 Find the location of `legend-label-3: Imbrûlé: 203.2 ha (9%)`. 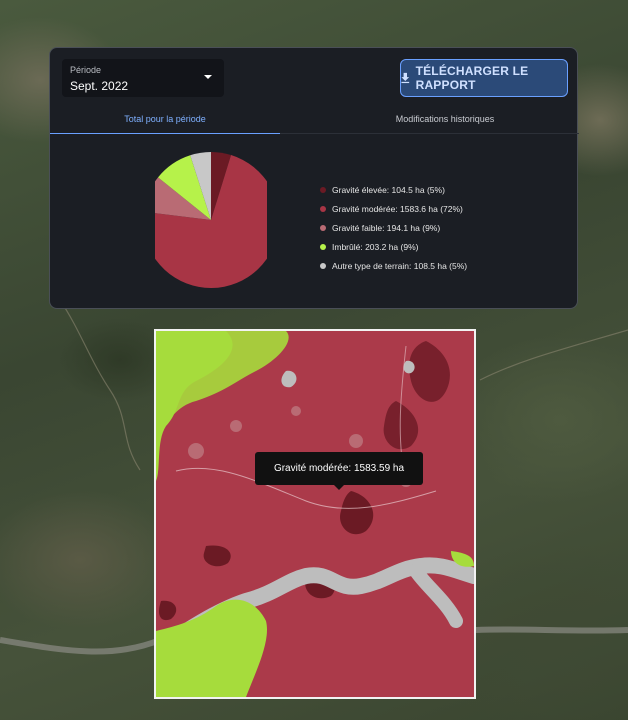

legend-label-3: Imbrûlé: 203.2 ha (9%) is located at coordinates (375, 246).